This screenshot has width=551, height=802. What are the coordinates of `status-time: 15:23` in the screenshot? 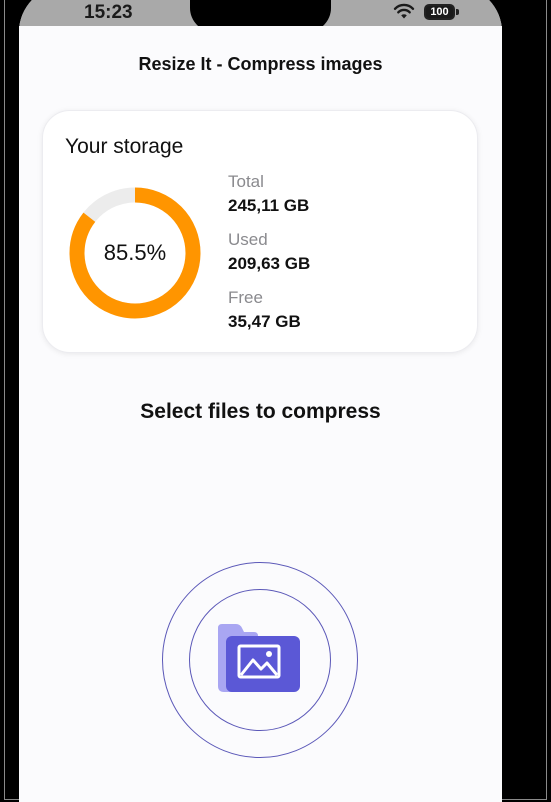 It's located at (108, 12).